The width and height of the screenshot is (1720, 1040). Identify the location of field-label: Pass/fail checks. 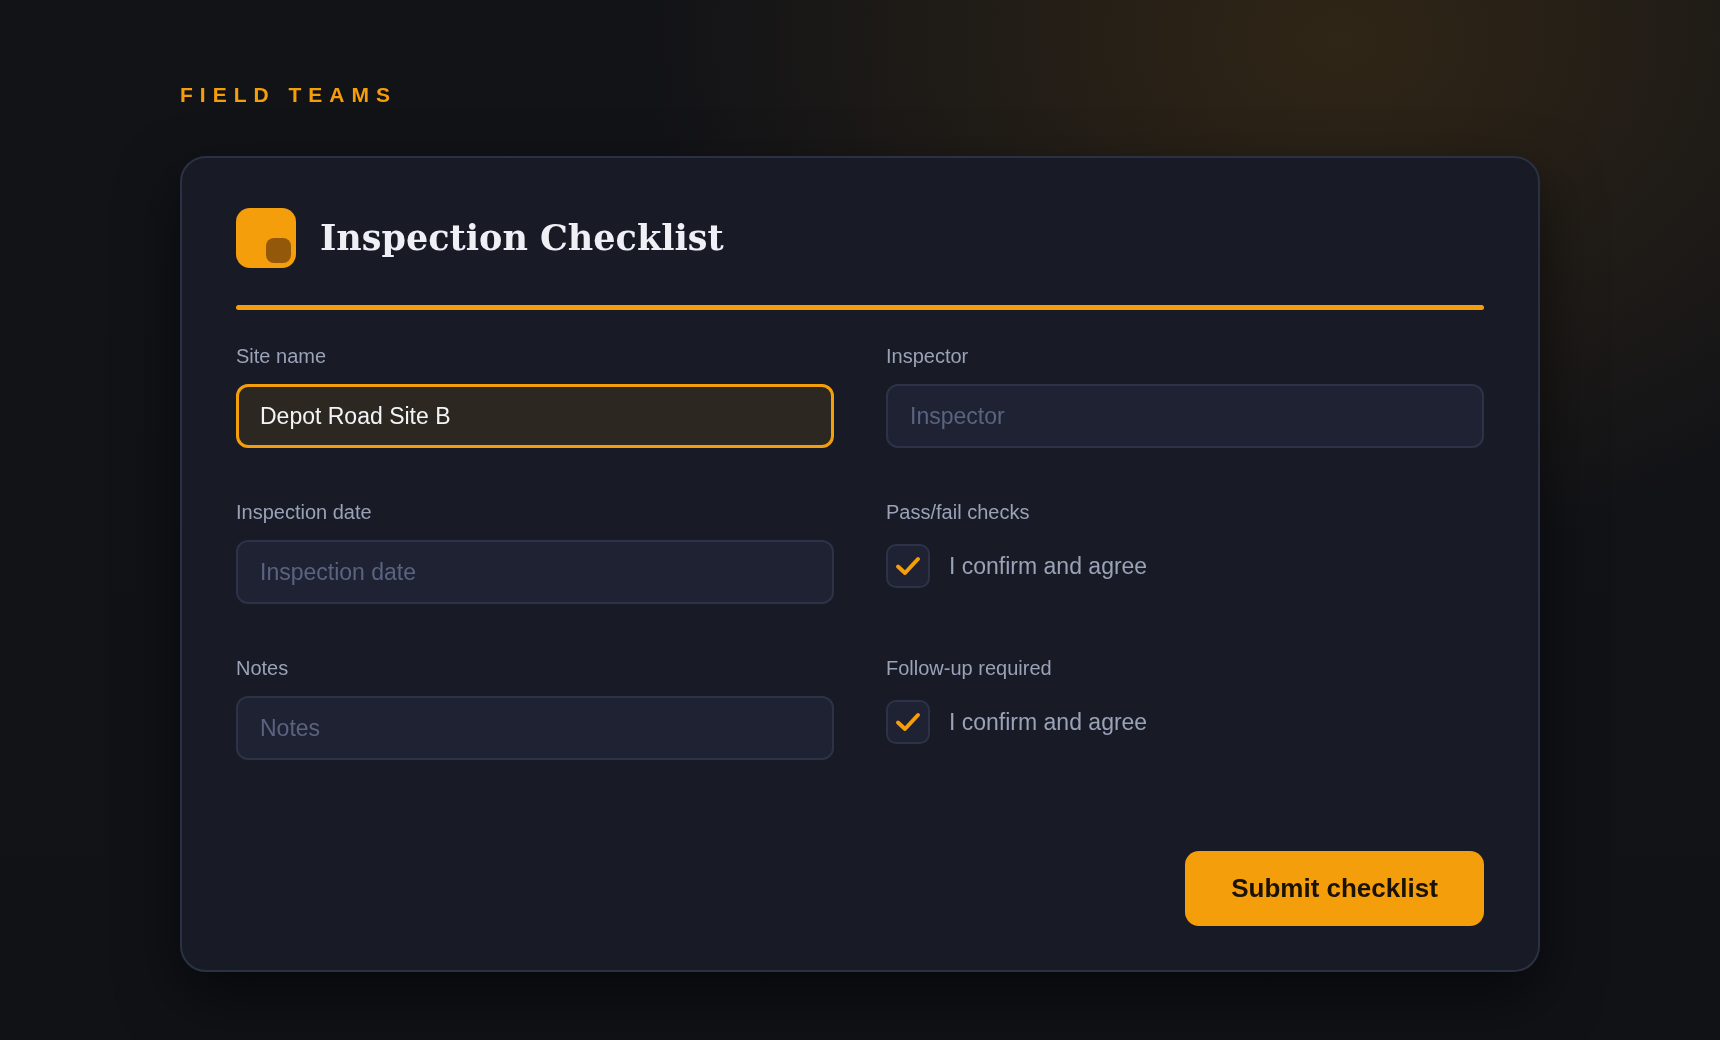
(958, 512).